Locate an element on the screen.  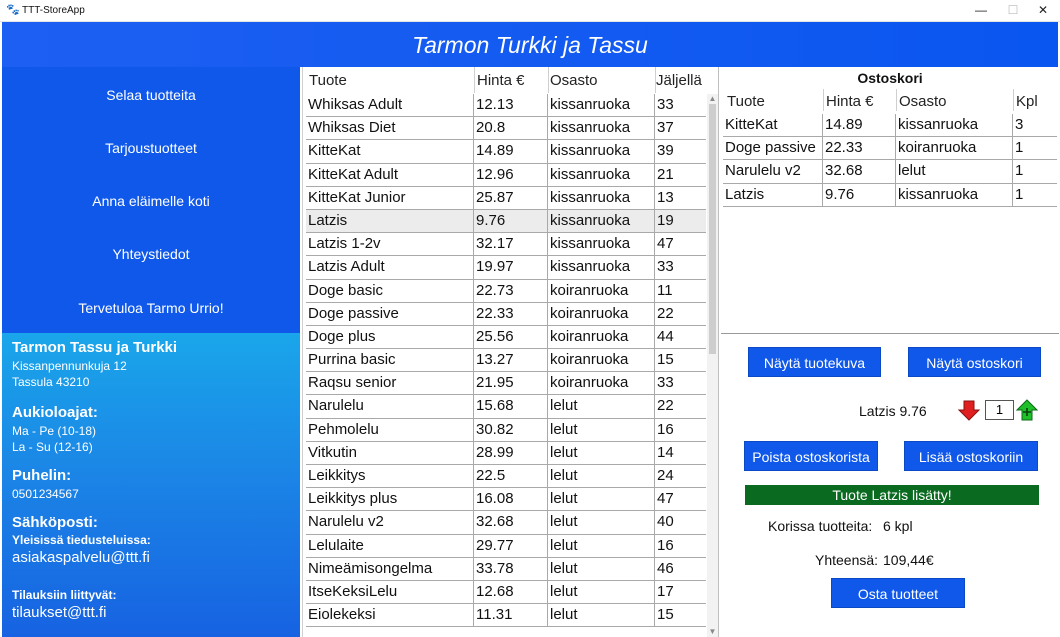
product-row: Doge plus 25.56 koiranruoka 44 is located at coordinates (506, 337).